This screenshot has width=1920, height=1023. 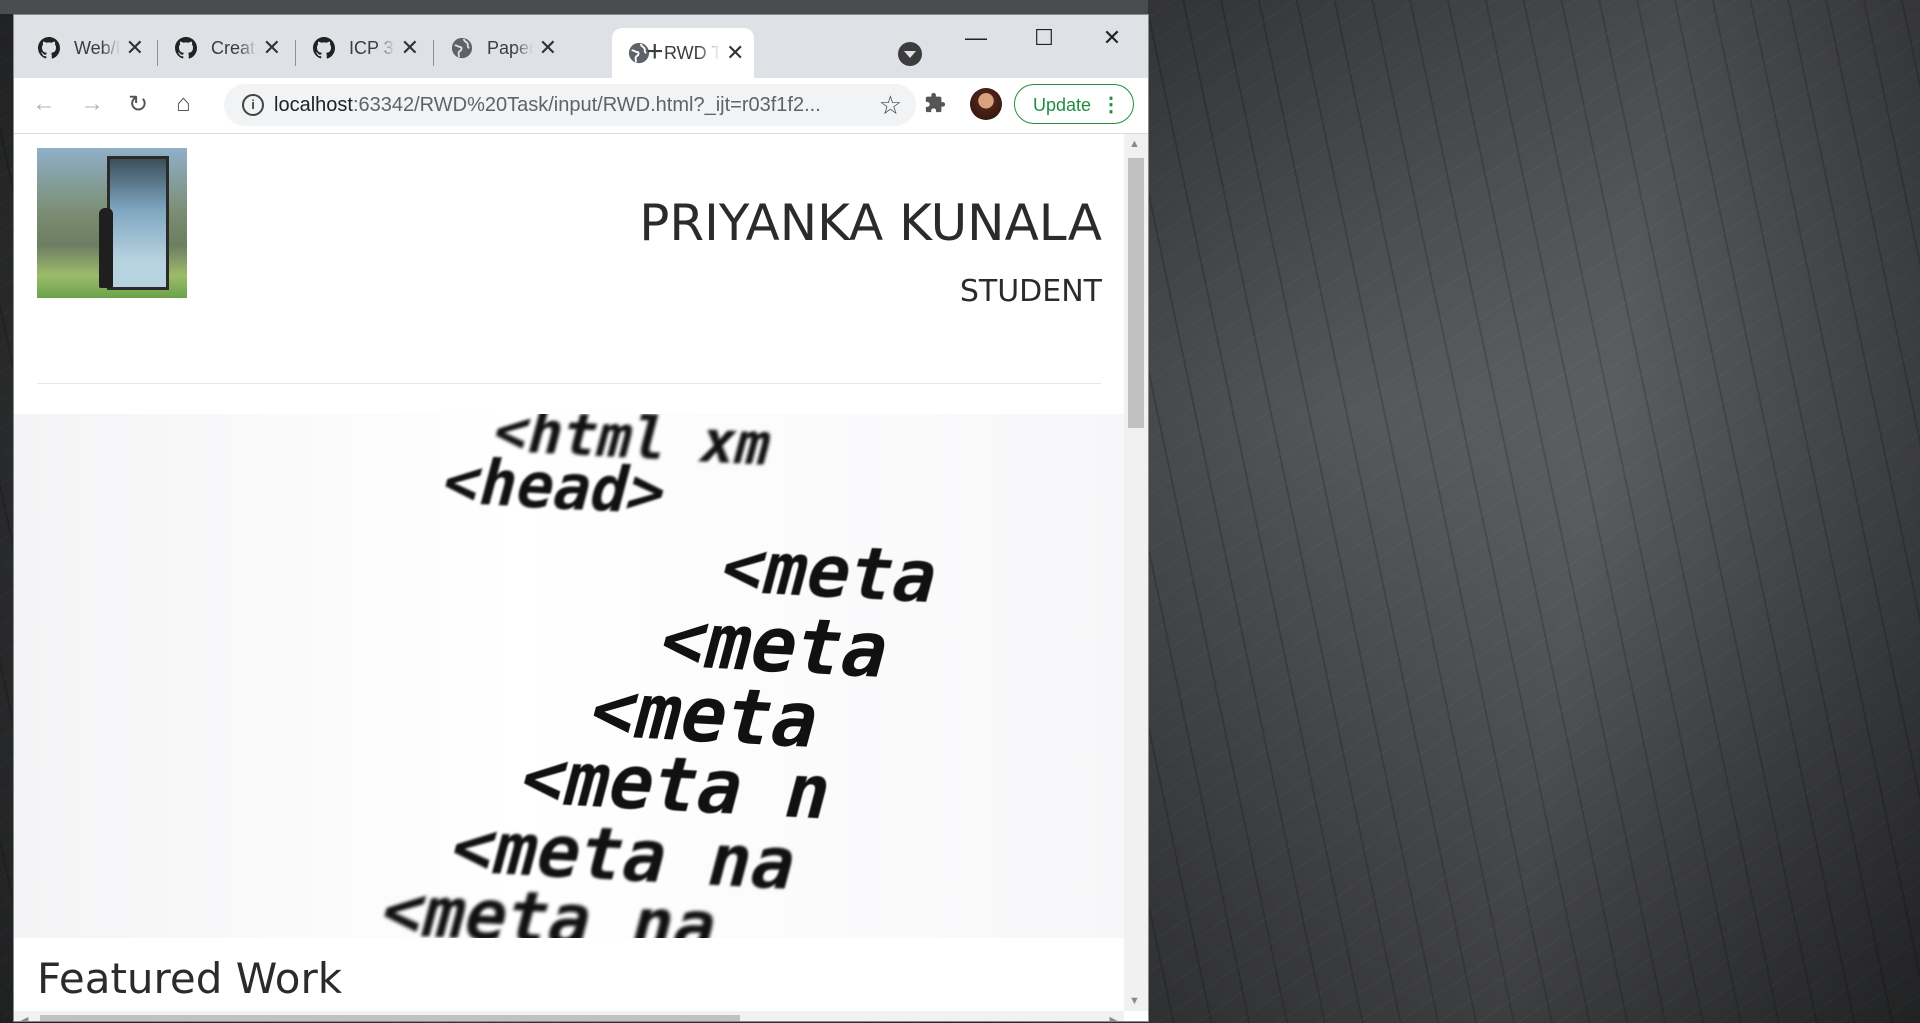 What do you see at coordinates (1044, 38) in the screenshot?
I see `maximize-button: ☐` at bounding box center [1044, 38].